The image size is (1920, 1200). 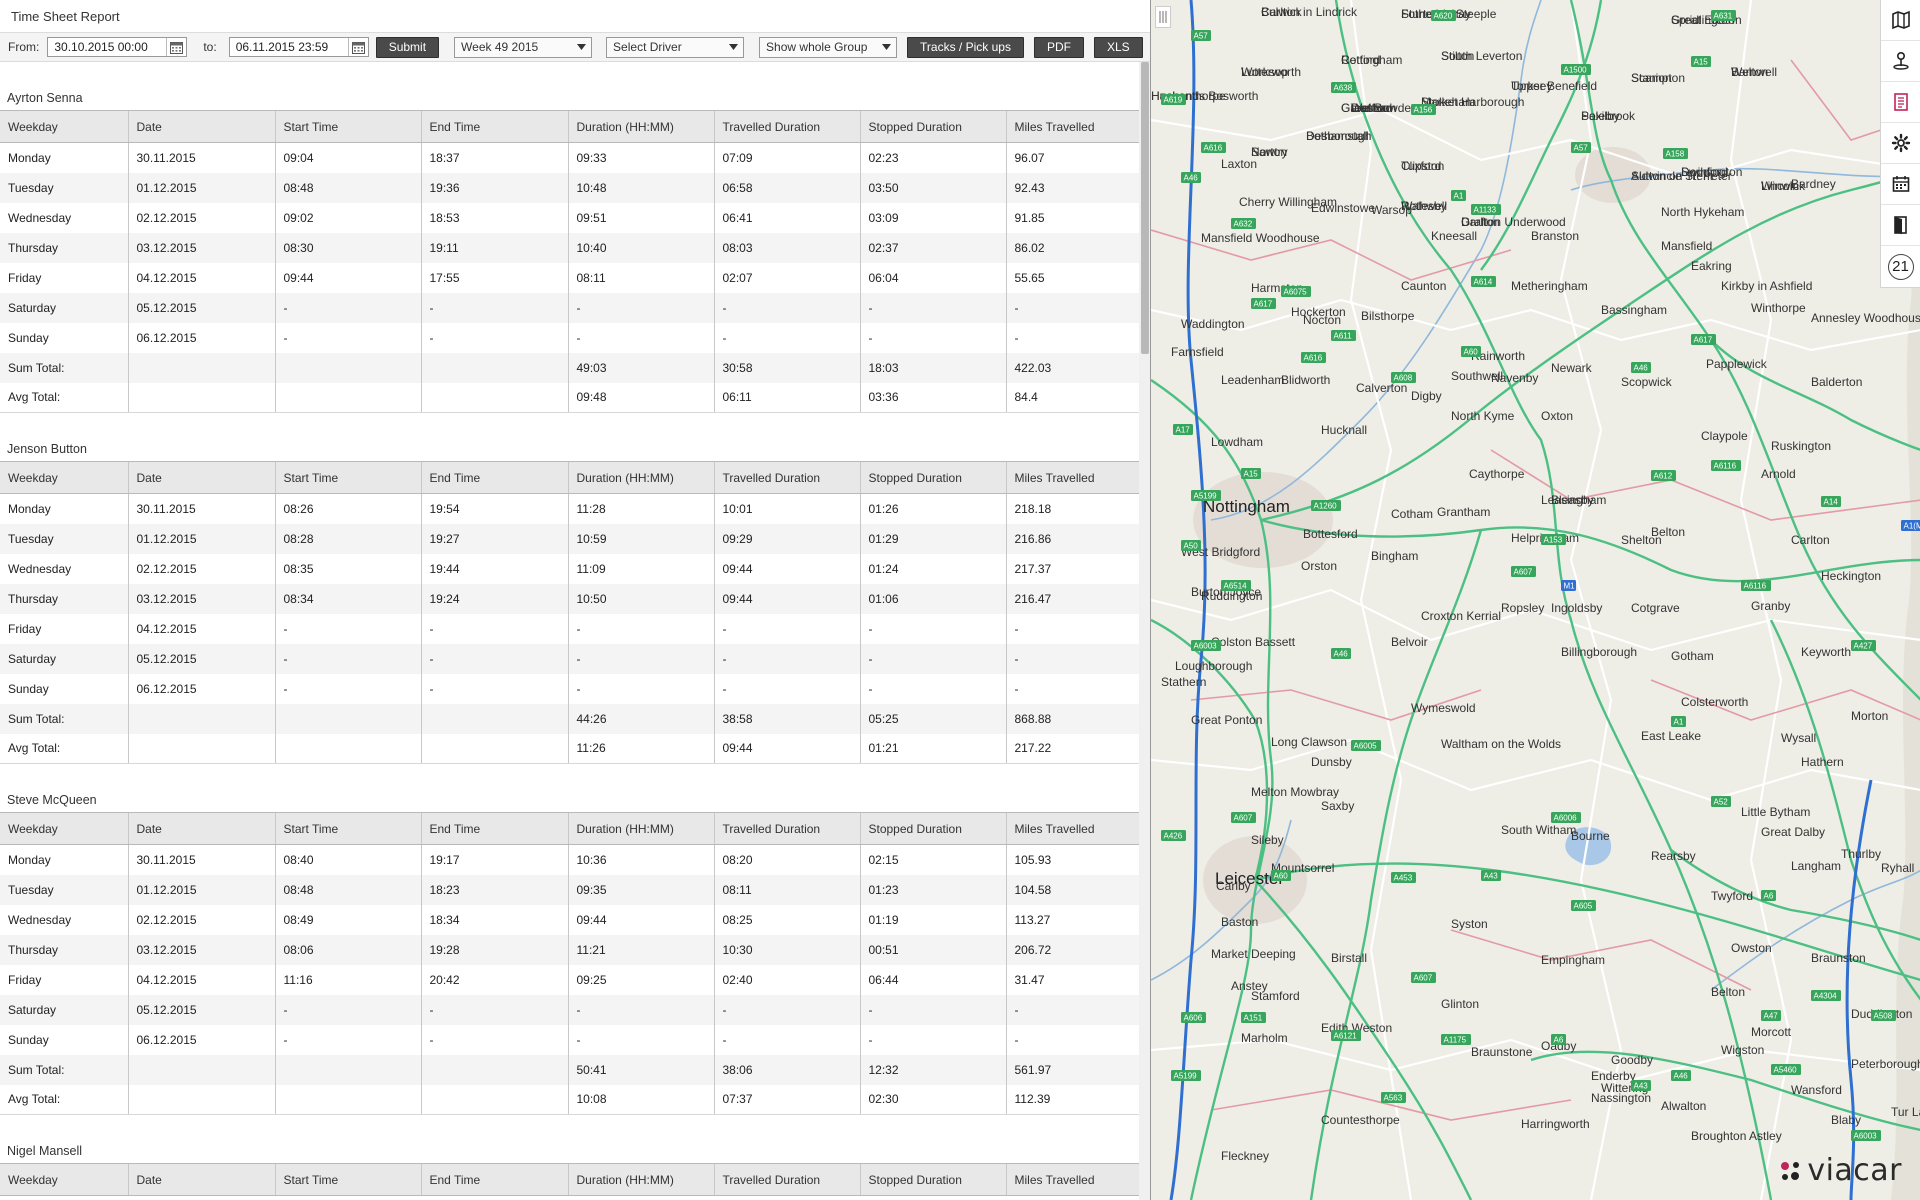 What do you see at coordinates (64, 367) in the screenshot?
I see `table-cell: Sum Total:` at bounding box center [64, 367].